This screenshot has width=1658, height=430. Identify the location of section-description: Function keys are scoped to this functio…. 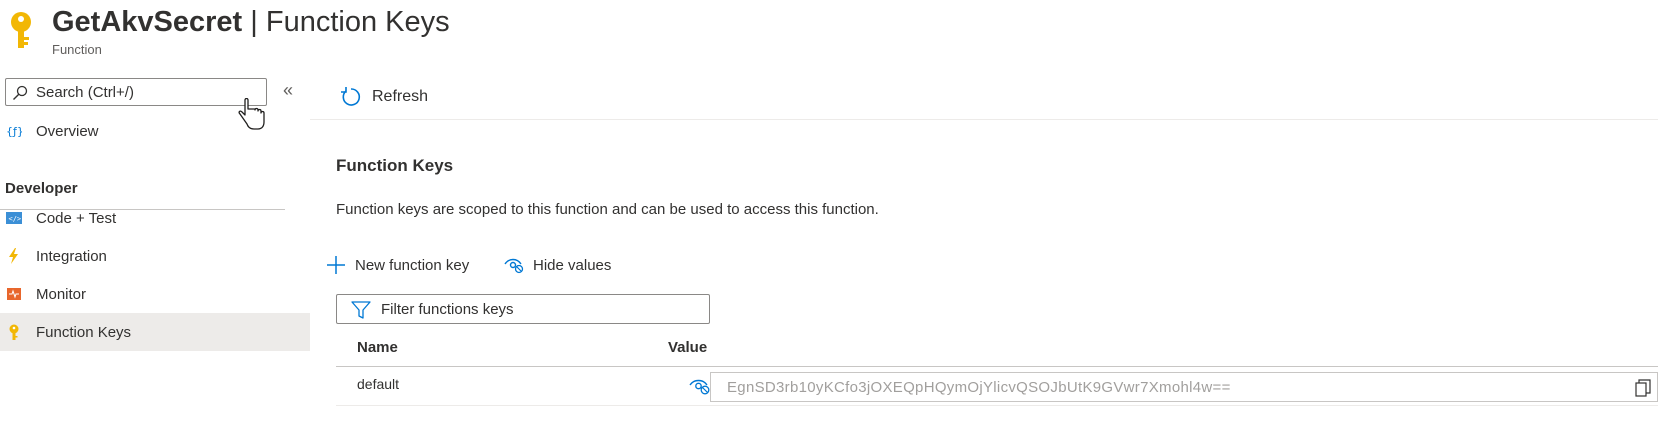
(607, 209).